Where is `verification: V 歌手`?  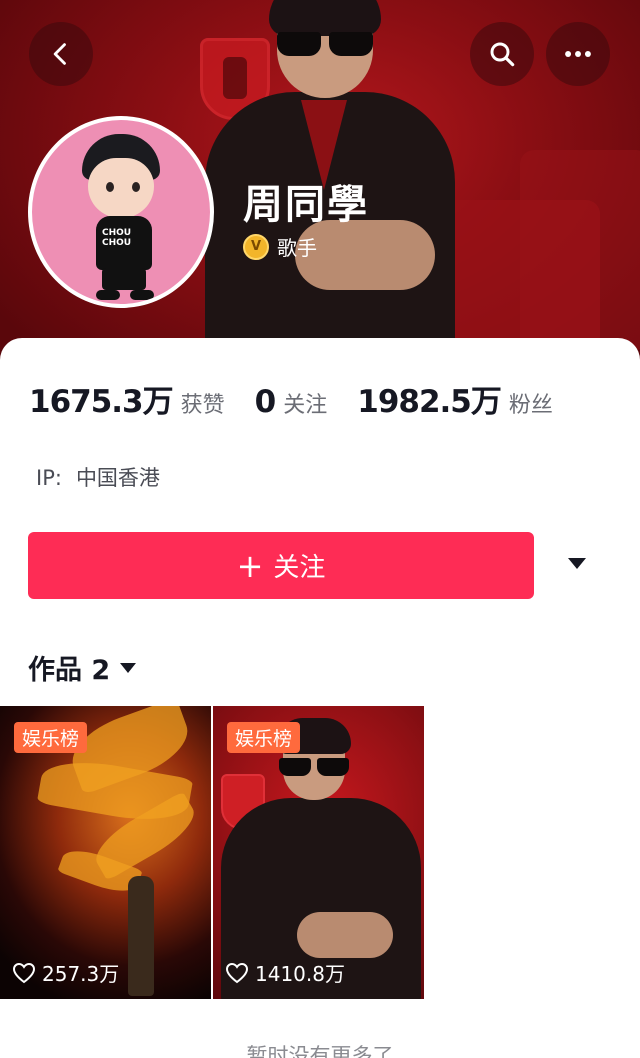
verification: V 歌手 is located at coordinates (280, 246).